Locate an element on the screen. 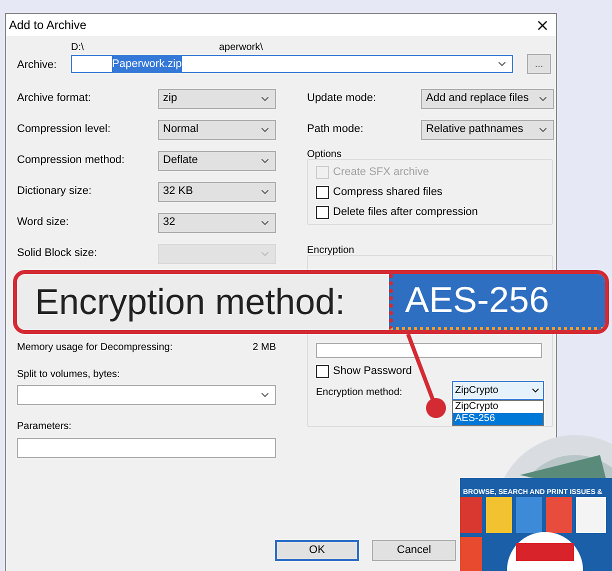 The height and width of the screenshot is (571, 612). dropdown-field is located at coordinates (146, 395).